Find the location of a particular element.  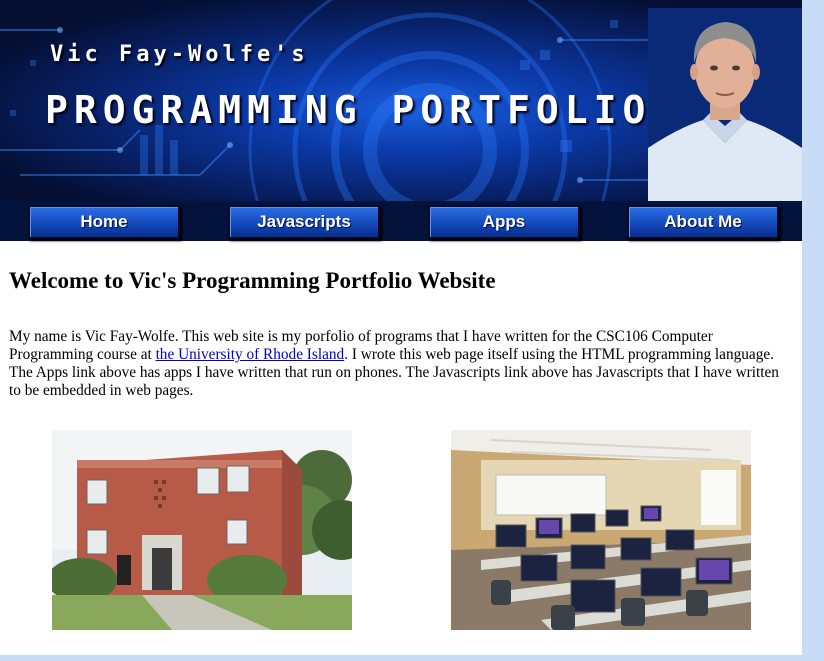

uri-link: the University of Rhode Island is located at coordinates (250, 354).